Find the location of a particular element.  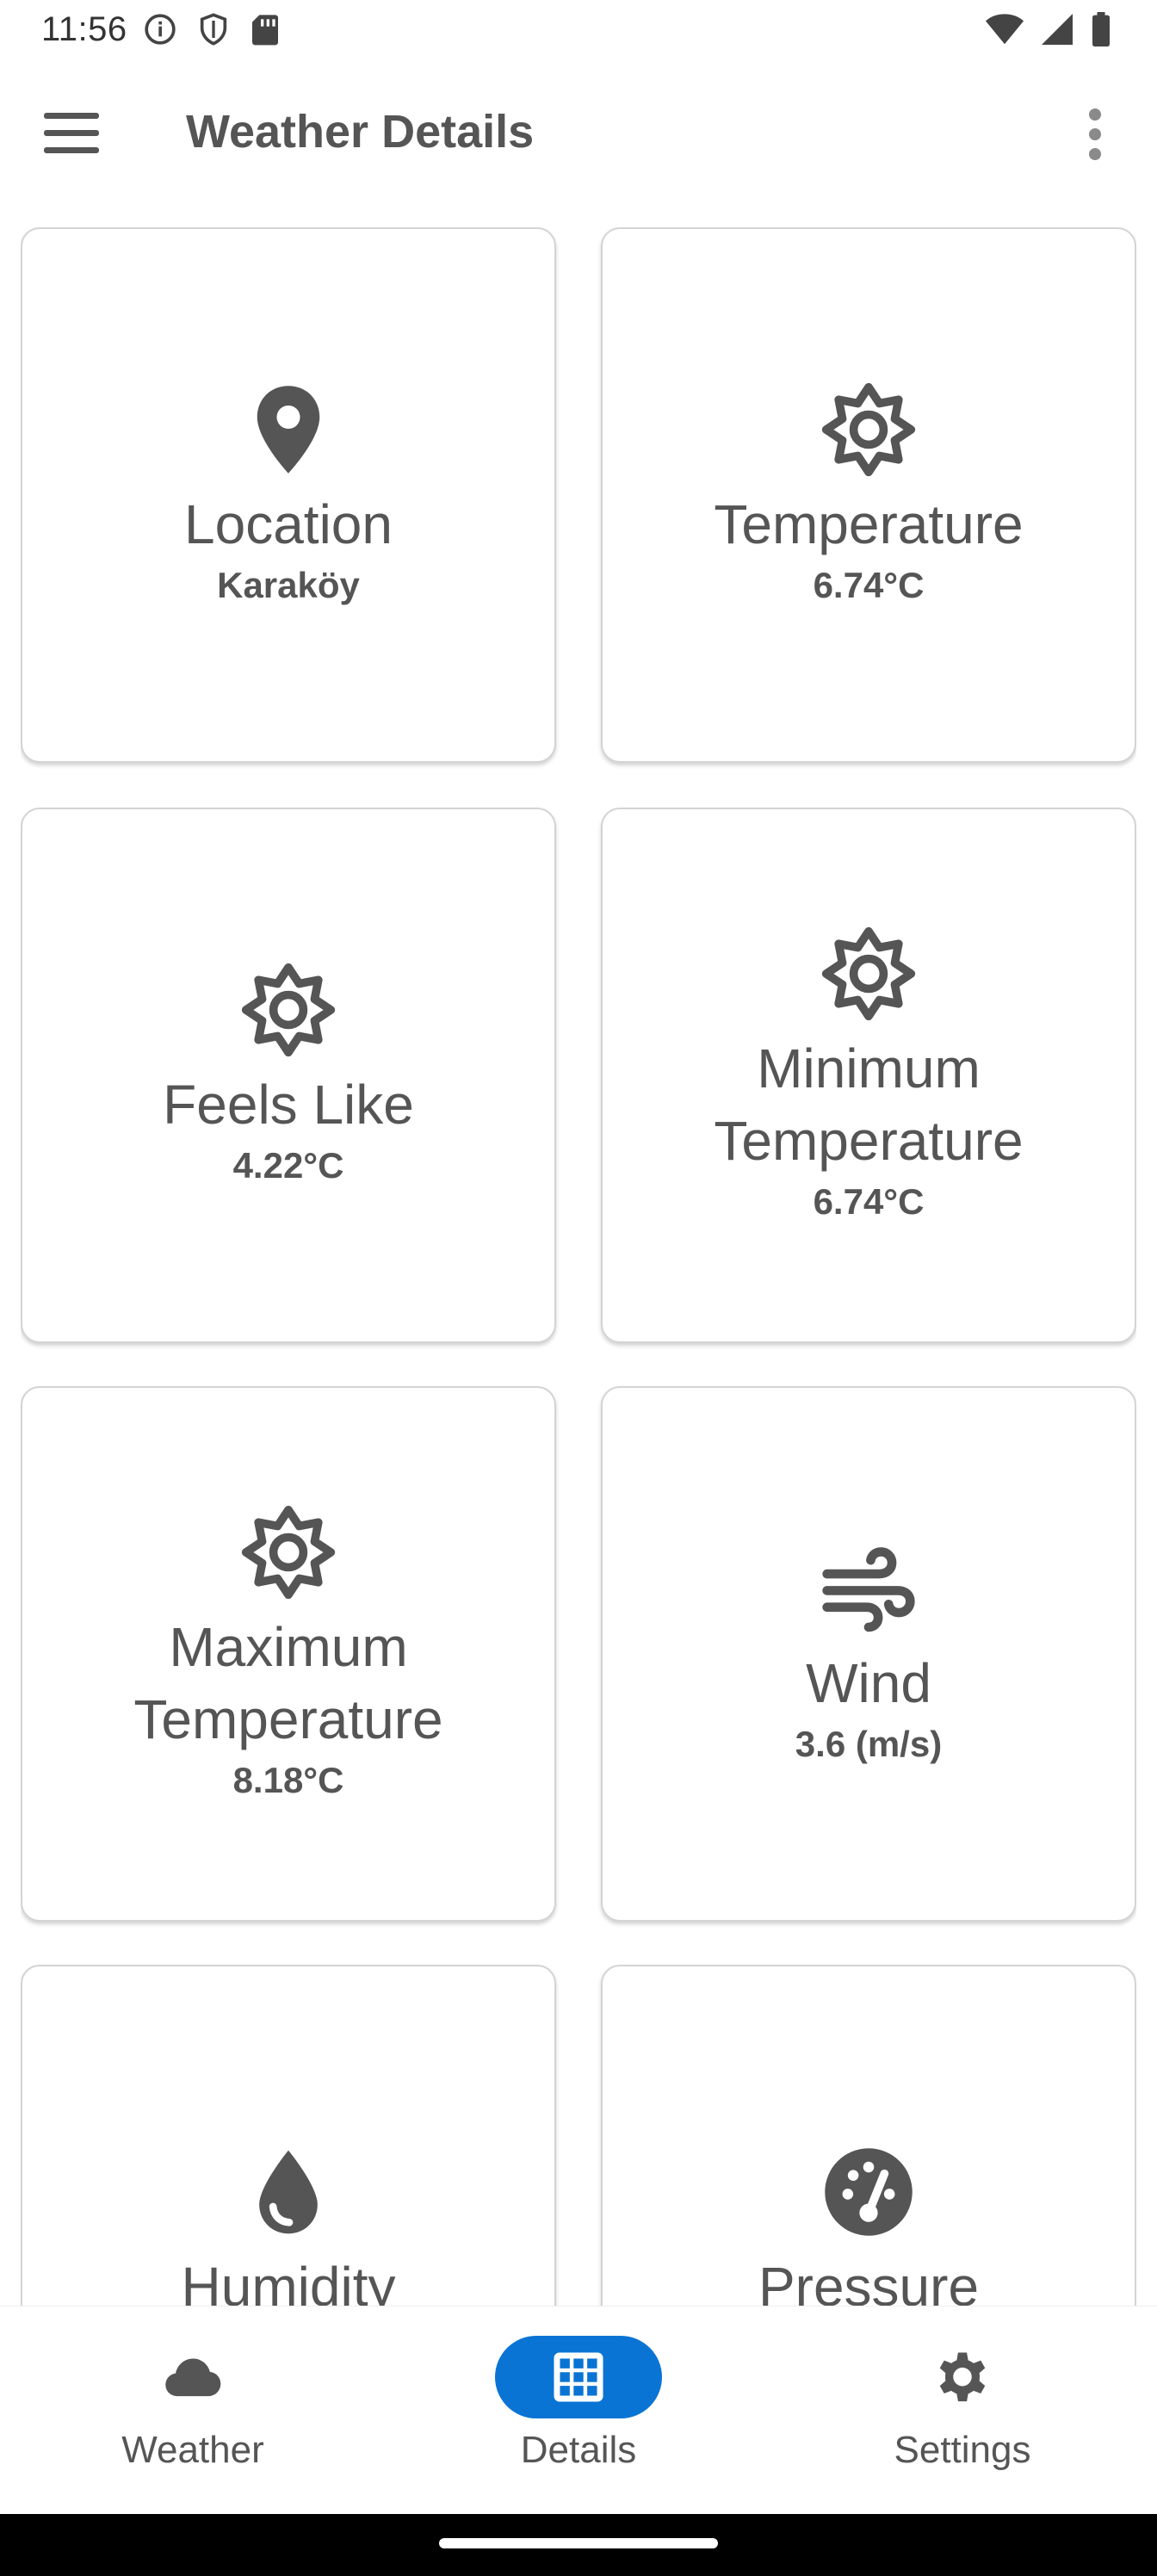

card-minimum-temperature: Minimum Temperature 6.74°C is located at coordinates (869, 1075).